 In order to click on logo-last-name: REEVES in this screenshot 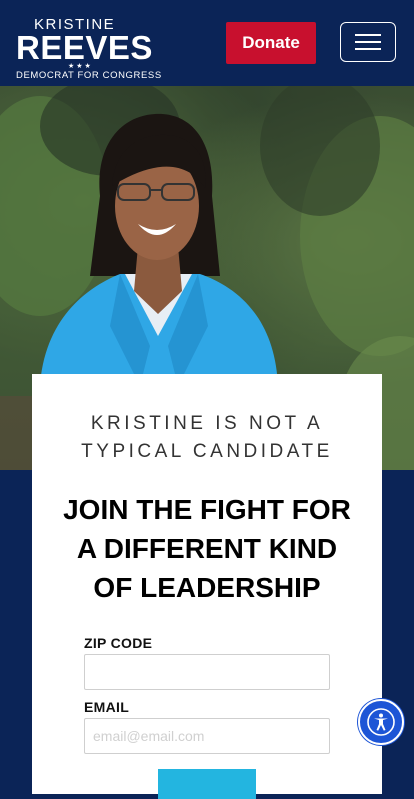, I will do `click(84, 47)`.